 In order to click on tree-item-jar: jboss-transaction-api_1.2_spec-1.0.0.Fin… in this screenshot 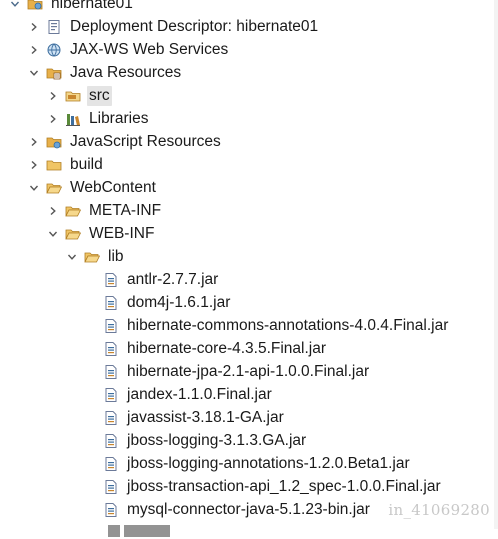, I will do `click(249, 486)`.